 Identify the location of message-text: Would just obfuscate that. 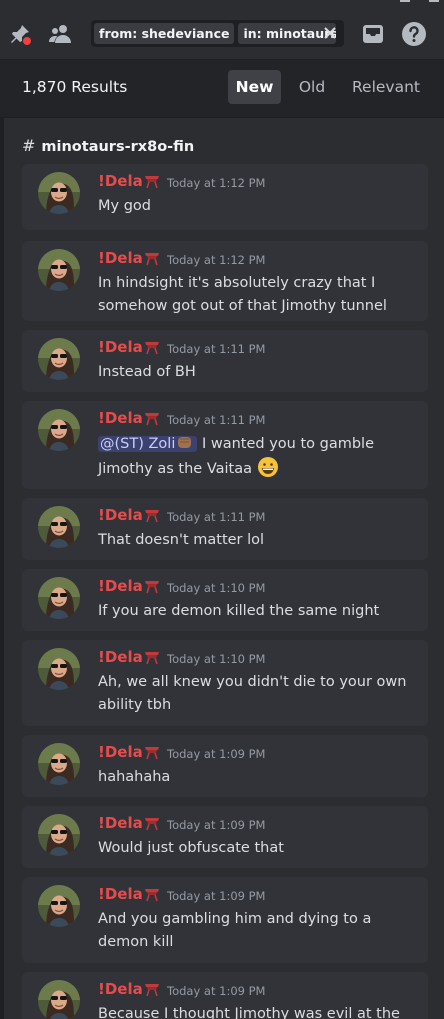
(191, 848).